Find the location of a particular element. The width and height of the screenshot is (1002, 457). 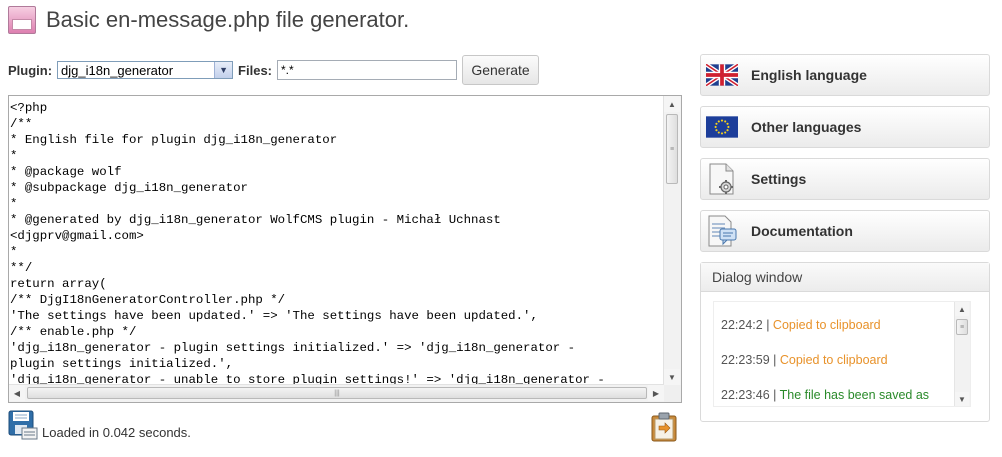

dialog-scroll-thumb: ≡ is located at coordinates (962, 327).